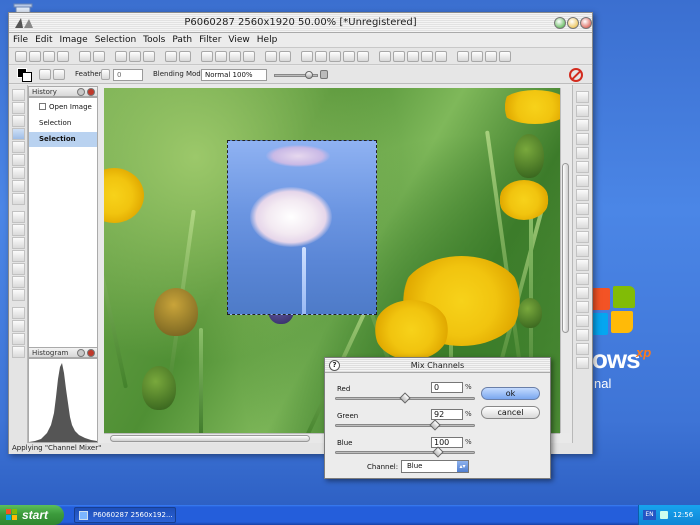  What do you see at coordinates (18, 230) in the screenshot?
I see `gradient-tool-icon` at bounding box center [18, 230].